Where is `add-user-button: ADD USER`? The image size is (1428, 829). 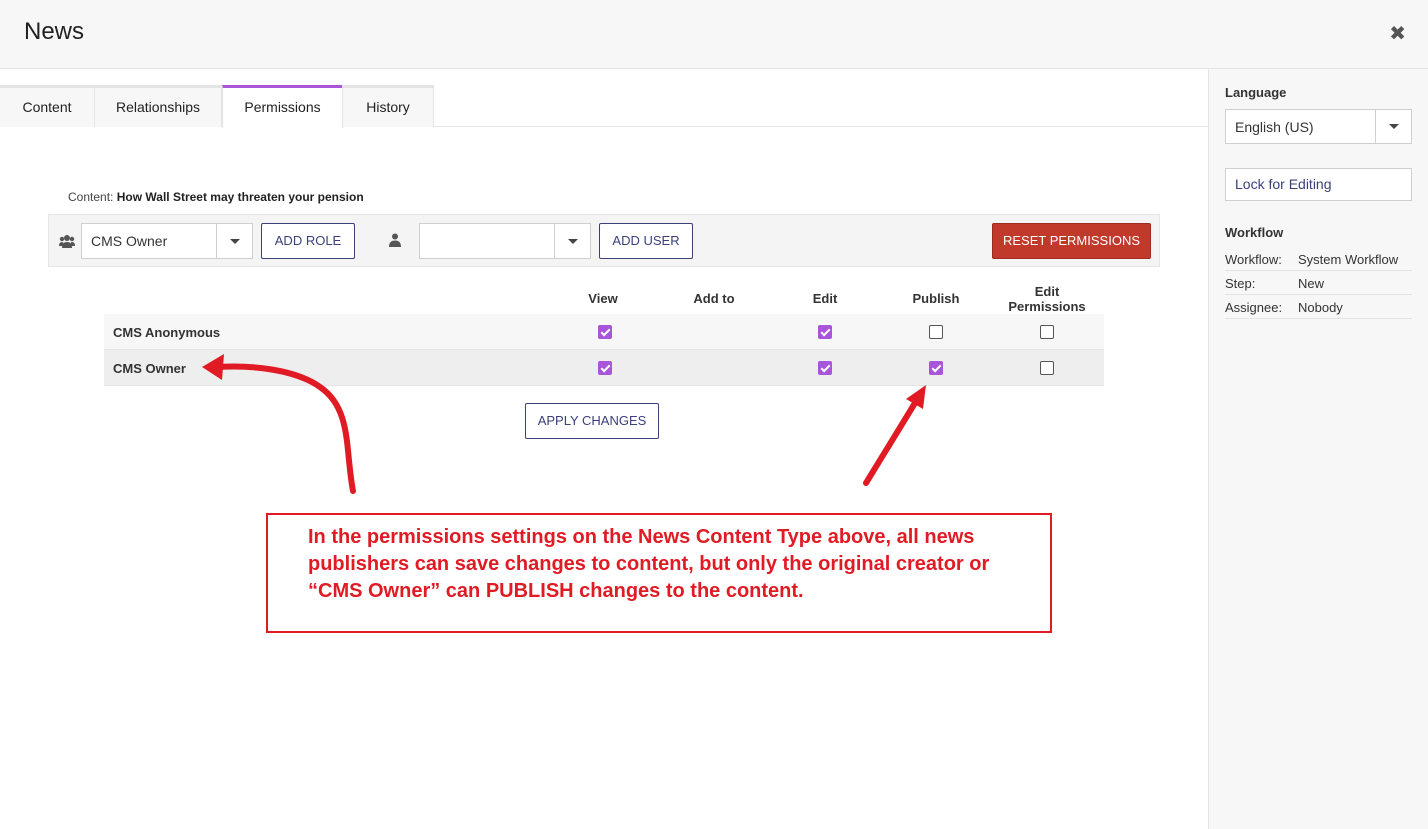 add-user-button: ADD USER is located at coordinates (646, 241).